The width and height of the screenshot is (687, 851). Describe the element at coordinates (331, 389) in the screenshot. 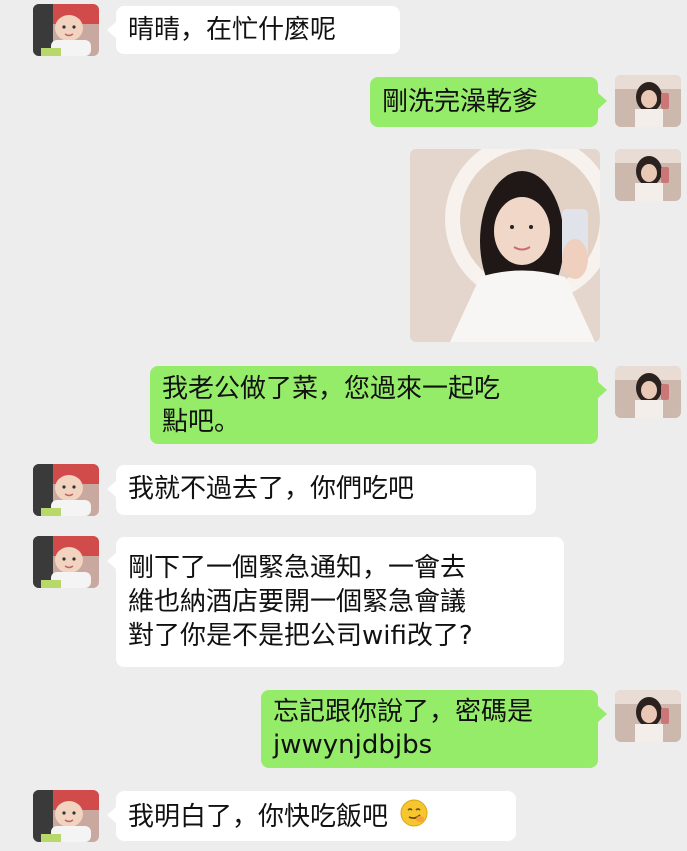

I see `message-text-line: 我老公做了菜，您過來一起吃` at that location.